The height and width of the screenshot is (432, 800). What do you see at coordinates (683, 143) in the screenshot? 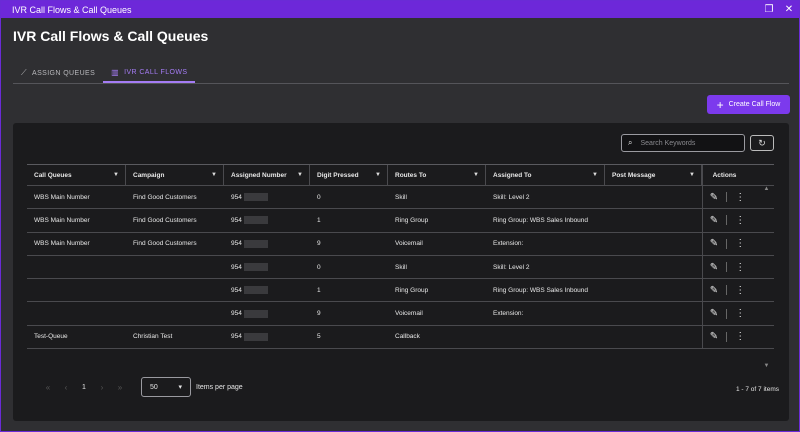
I see `search-input: ⌕ Search Keywords` at bounding box center [683, 143].